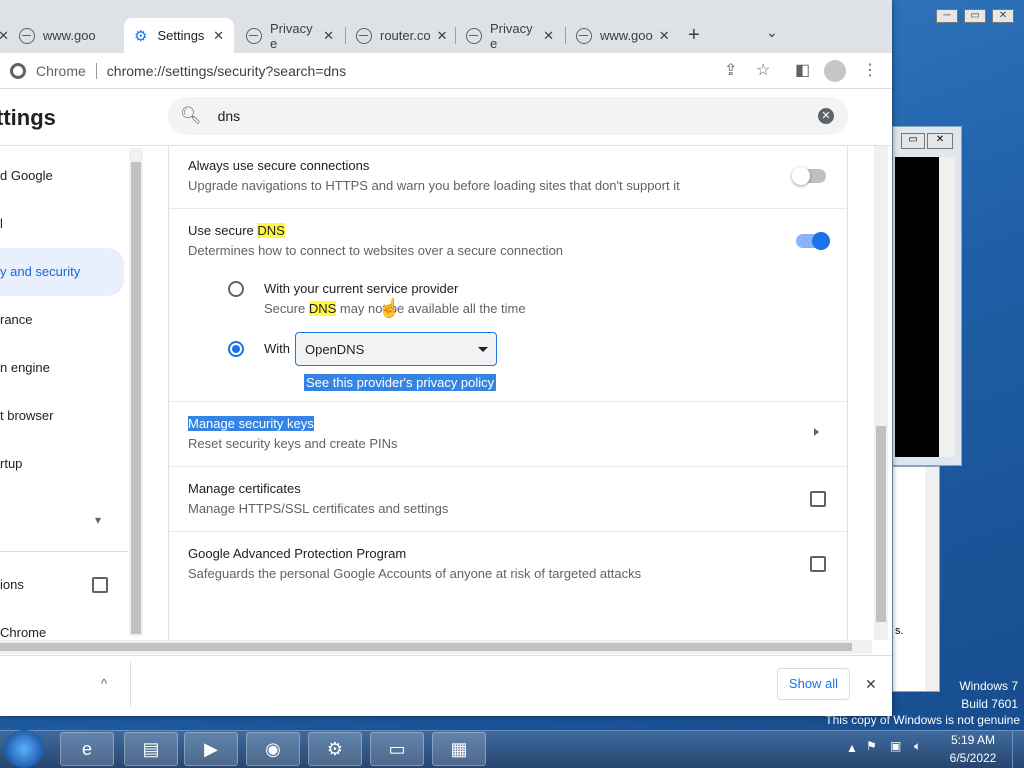 The image size is (1024, 768). What do you see at coordinates (229, 116) in the screenshot?
I see `search-input: dns` at bounding box center [229, 116].